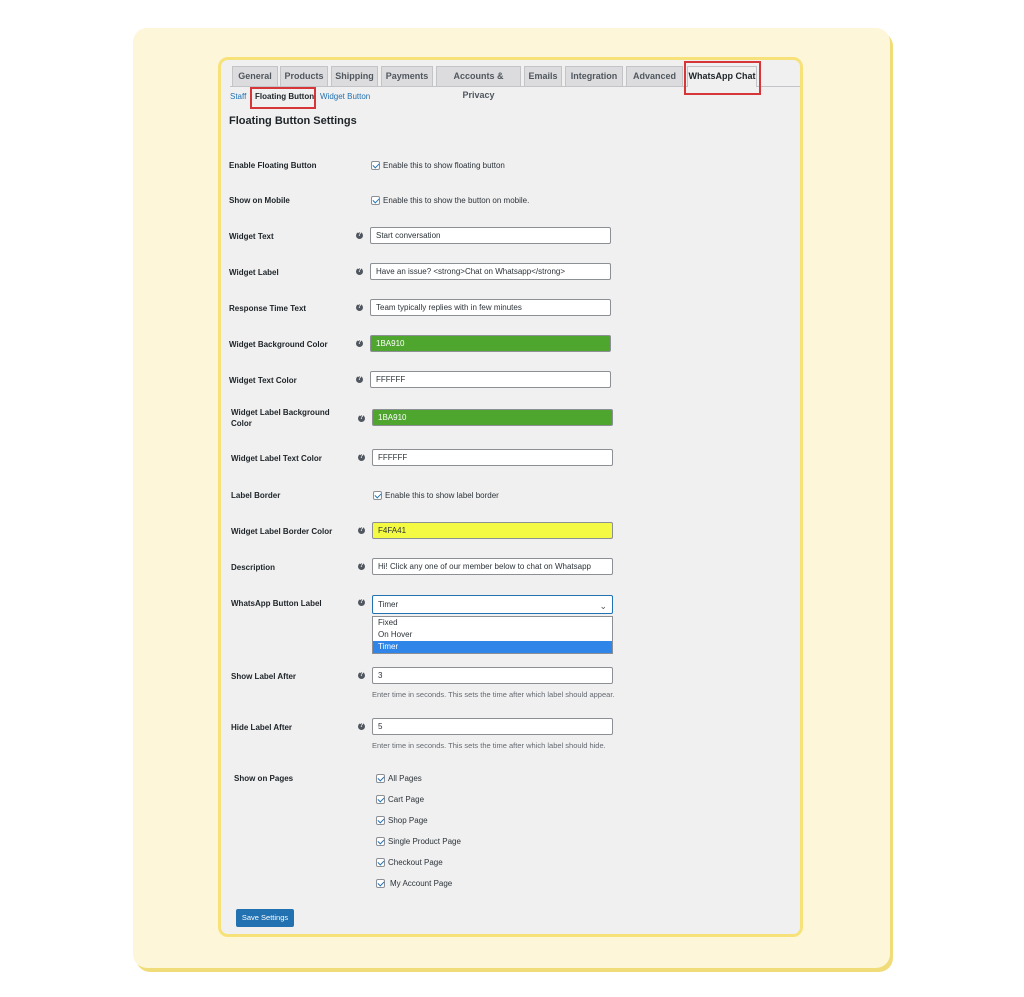 The width and height of the screenshot is (1024, 997). What do you see at coordinates (280, 418) in the screenshot?
I see `label-bg-color-label: Widget Label Background Color` at bounding box center [280, 418].